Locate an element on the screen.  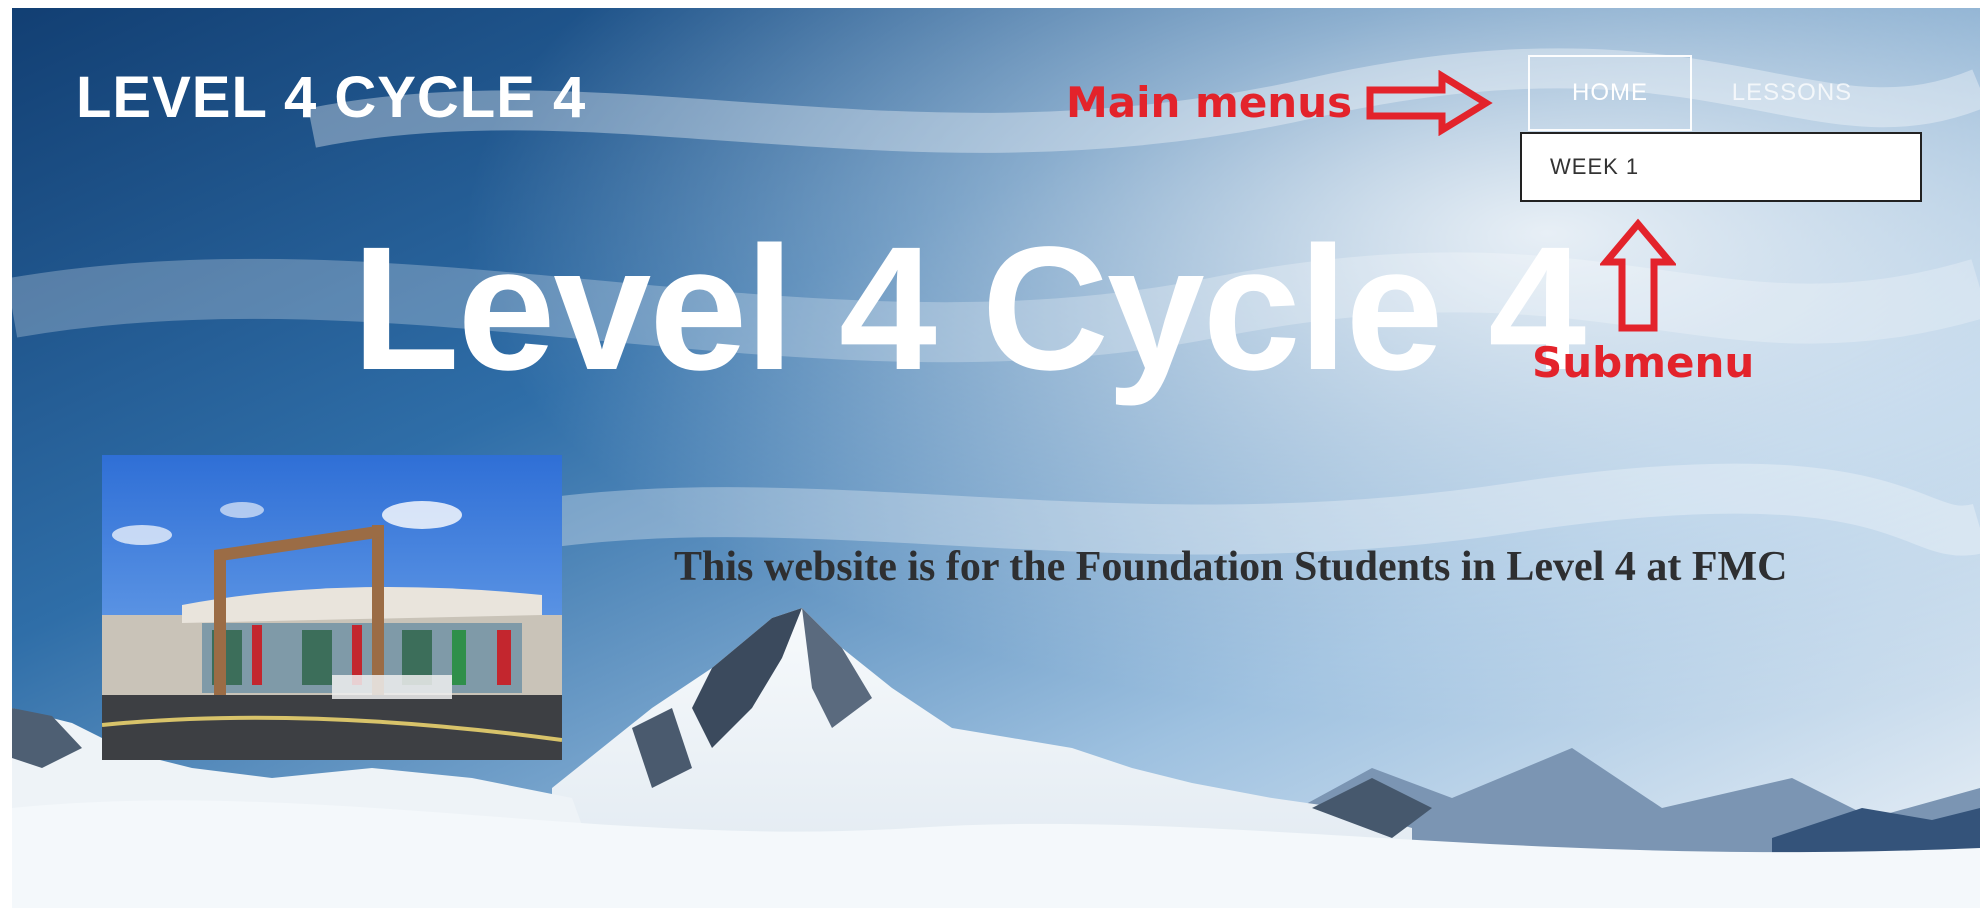
main-nav: HOME LESSONS is located at coordinates (1710, 93).